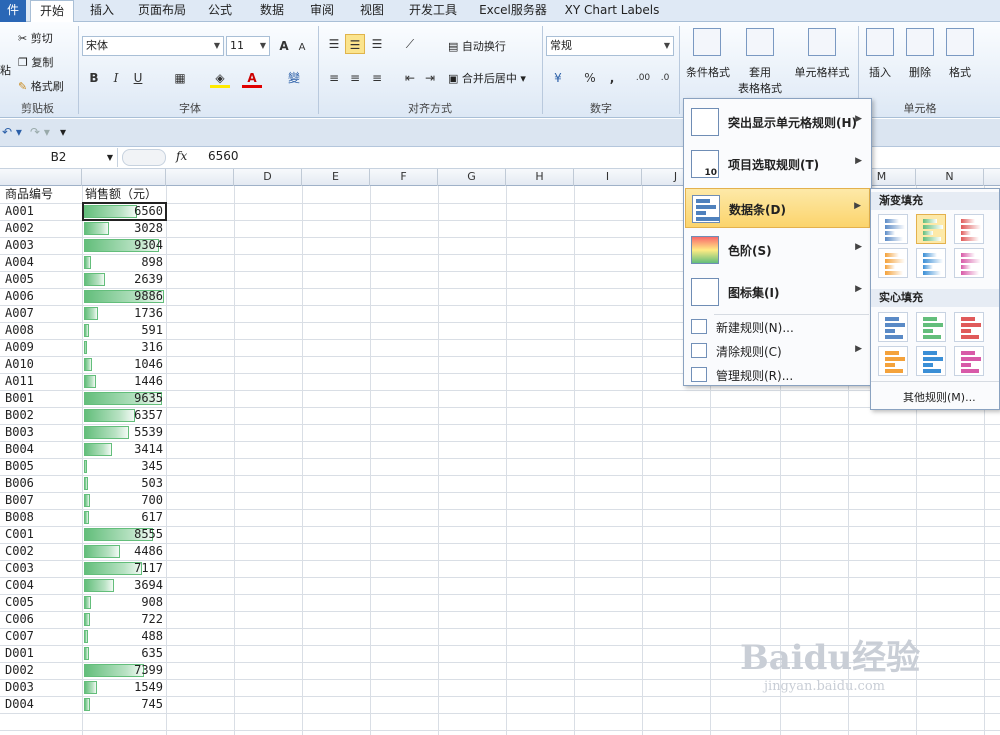 This screenshot has height=735, width=1000. What do you see at coordinates (43, 466) in the screenshot?
I see `cell-product-id: B005` at bounding box center [43, 466].